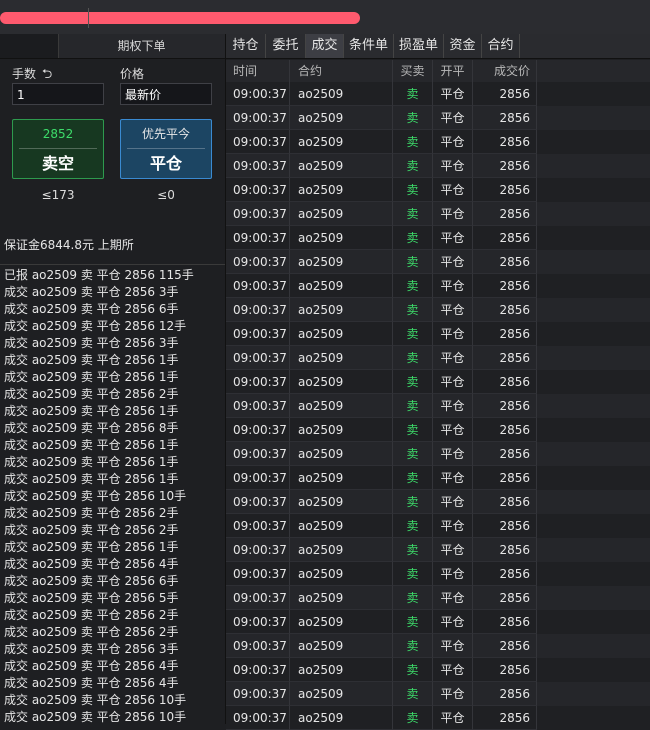  I want to click on price-input: 最新价, so click(166, 94).